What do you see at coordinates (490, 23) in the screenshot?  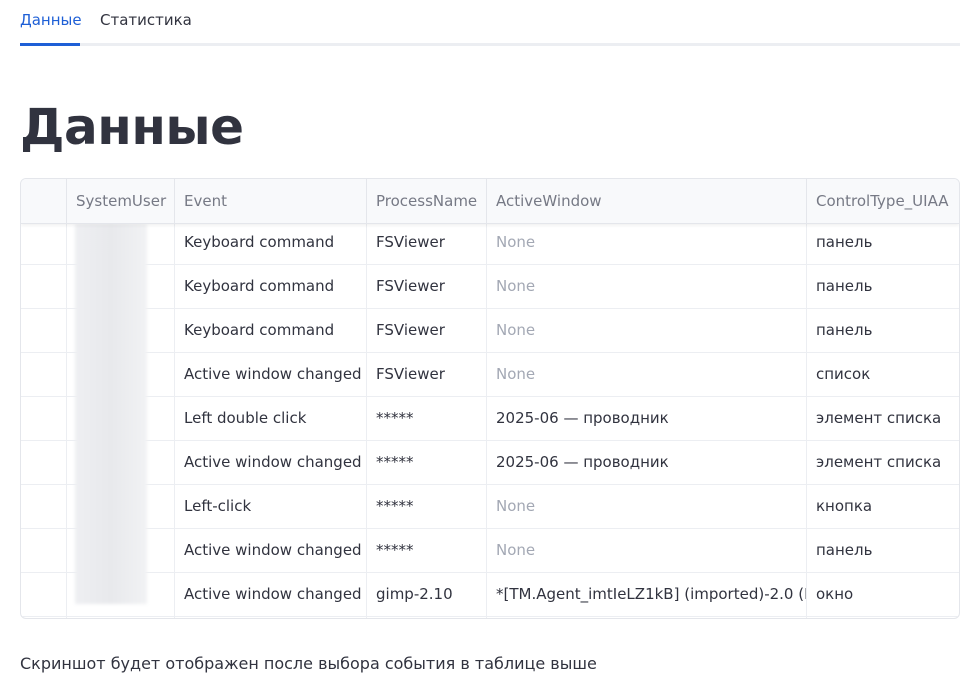 I see `tab-bar: Данные Статистика` at bounding box center [490, 23].